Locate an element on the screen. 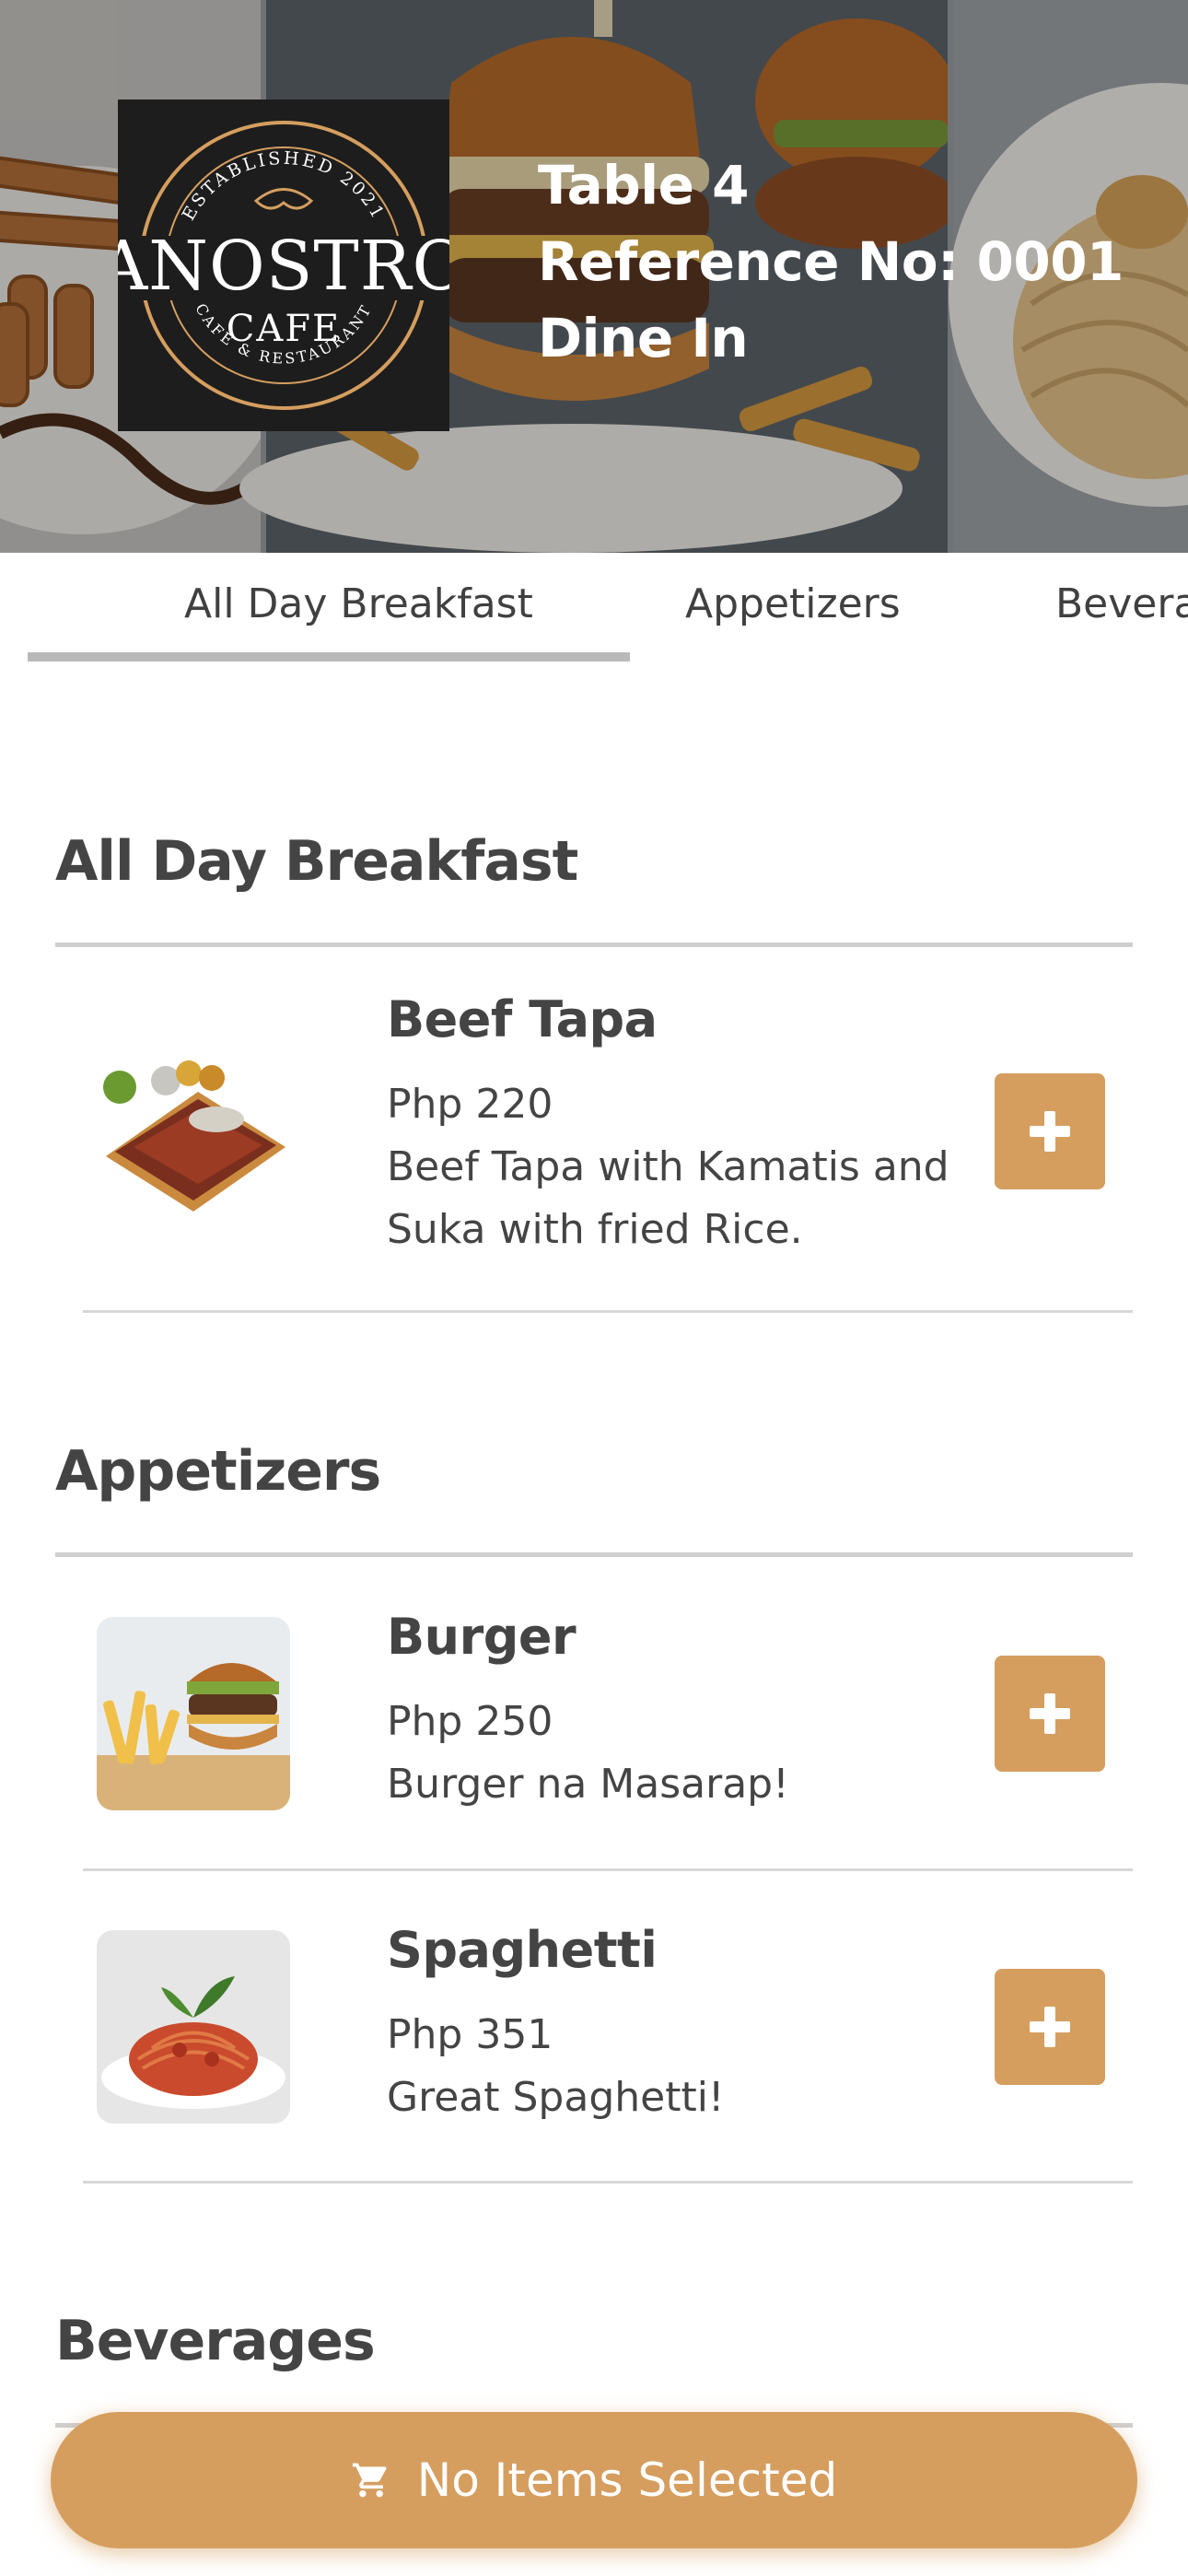 The image size is (1188, 2576). section-title-appetizers: Appetizers is located at coordinates (218, 1471).